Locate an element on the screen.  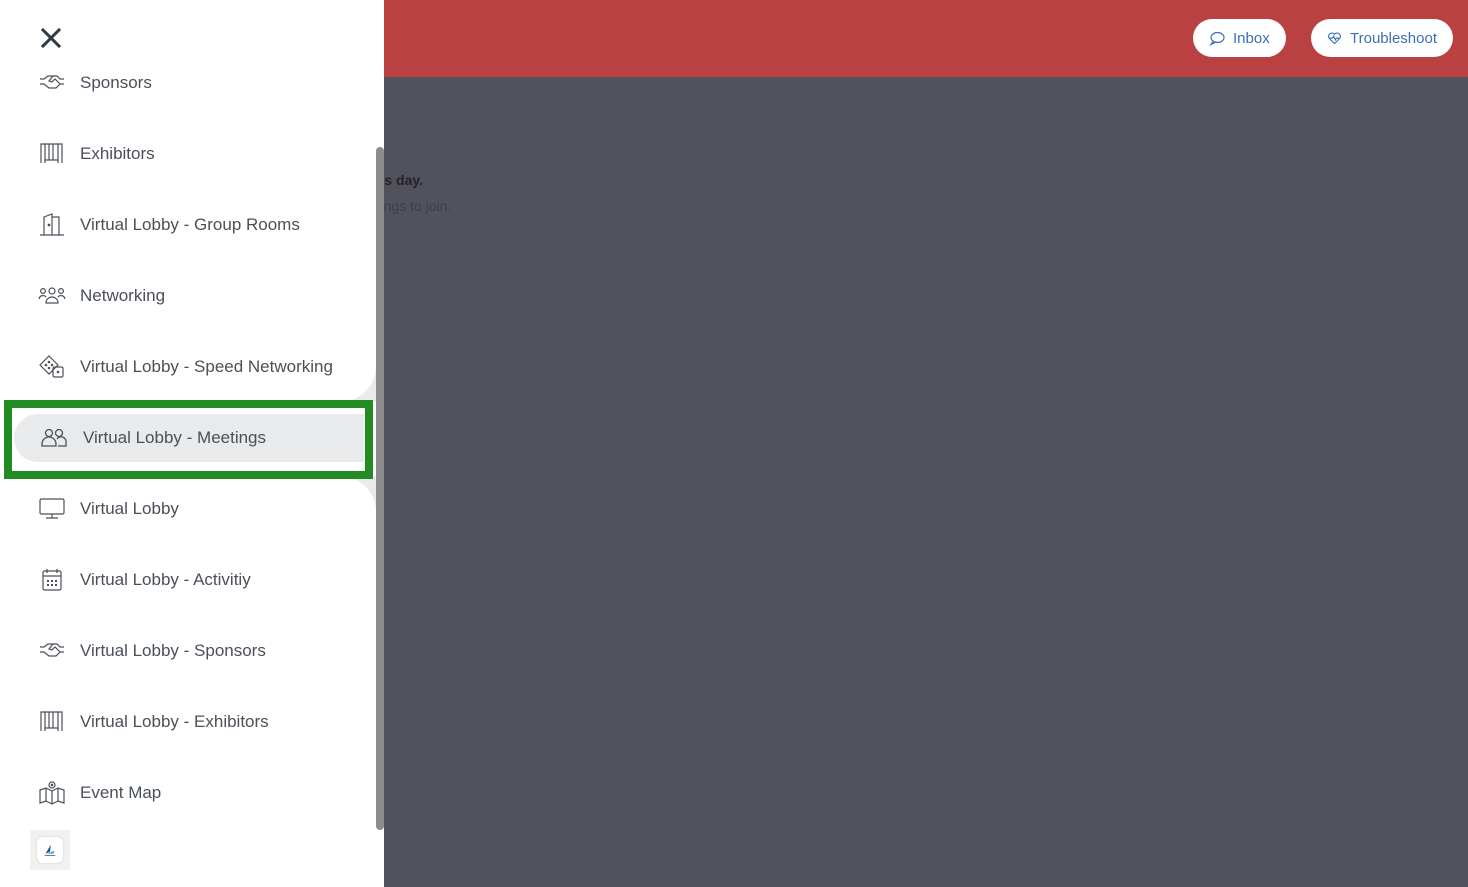
close-drawer-button is located at coordinates (51, 38).